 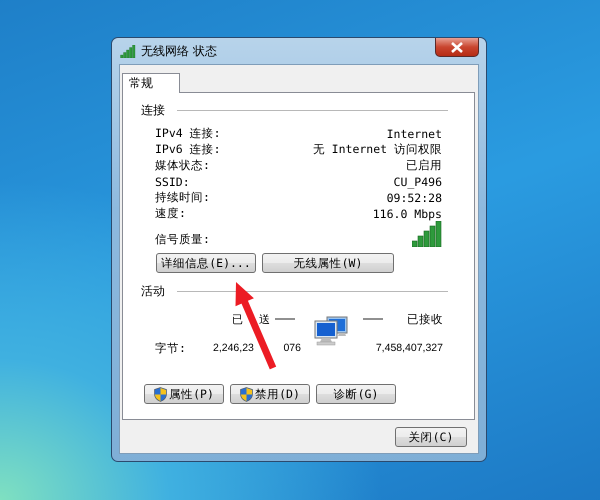 I want to click on field-label: 信号质量:, so click(x=182, y=239).